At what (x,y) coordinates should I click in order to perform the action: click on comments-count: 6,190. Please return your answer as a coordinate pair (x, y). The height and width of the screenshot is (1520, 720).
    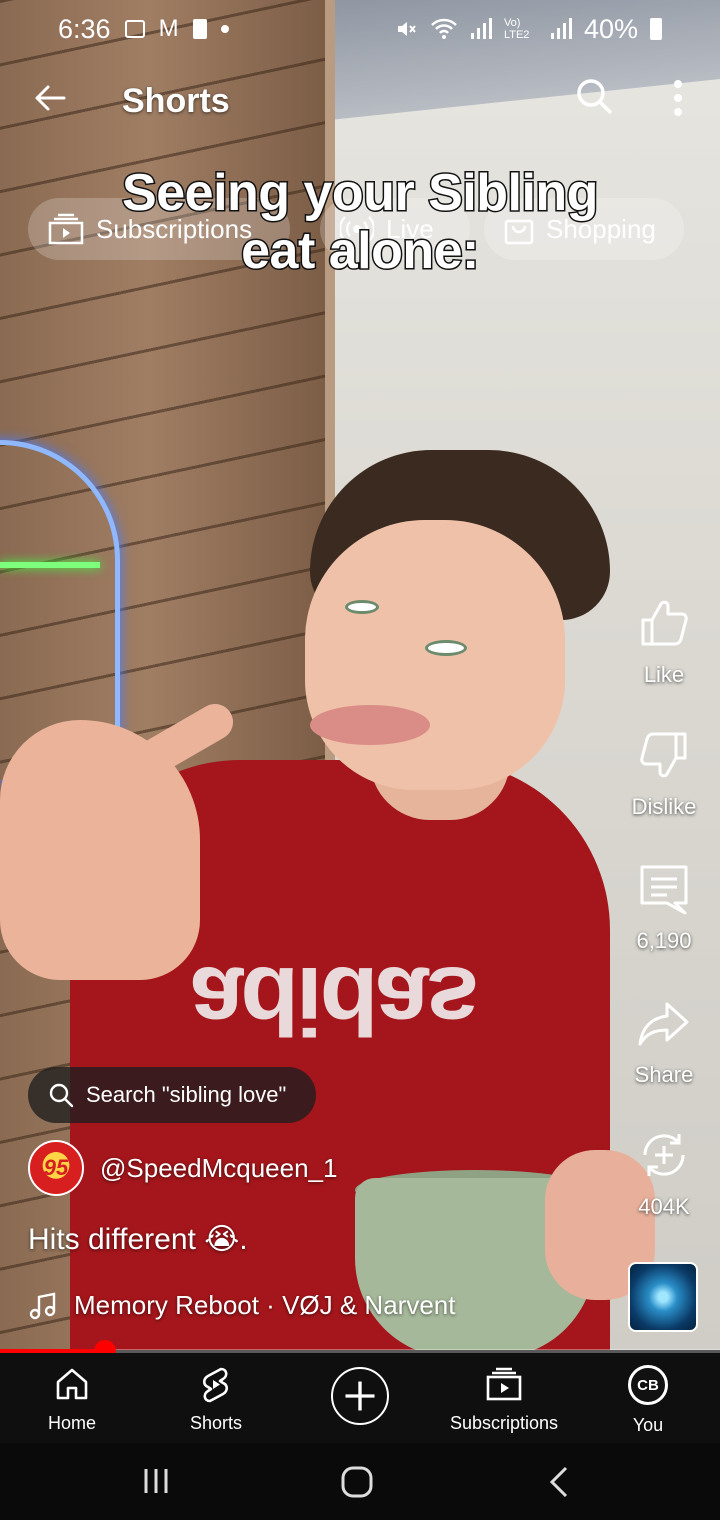
    Looking at the image, I should click on (664, 940).